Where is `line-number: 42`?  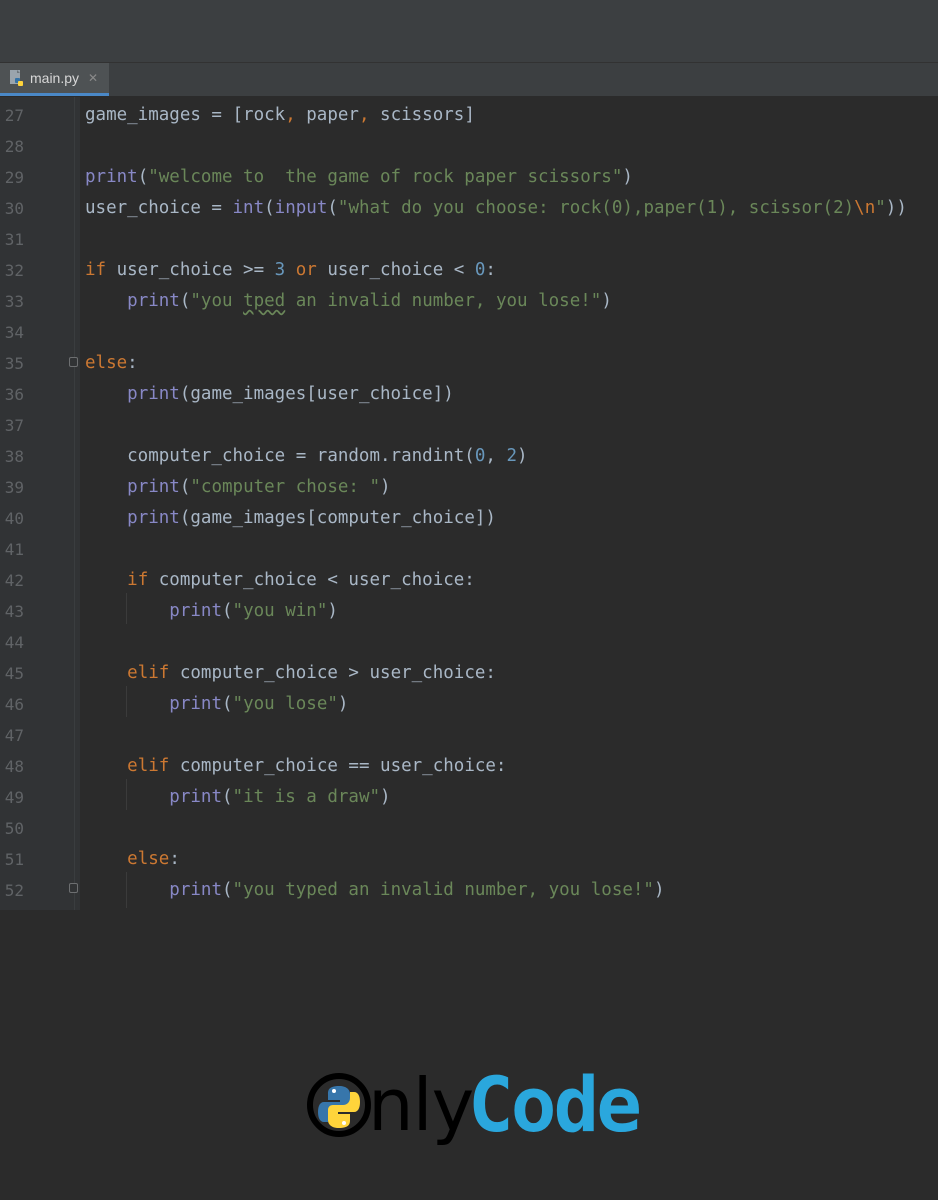 line-number: 42 is located at coordinates (14, 580).